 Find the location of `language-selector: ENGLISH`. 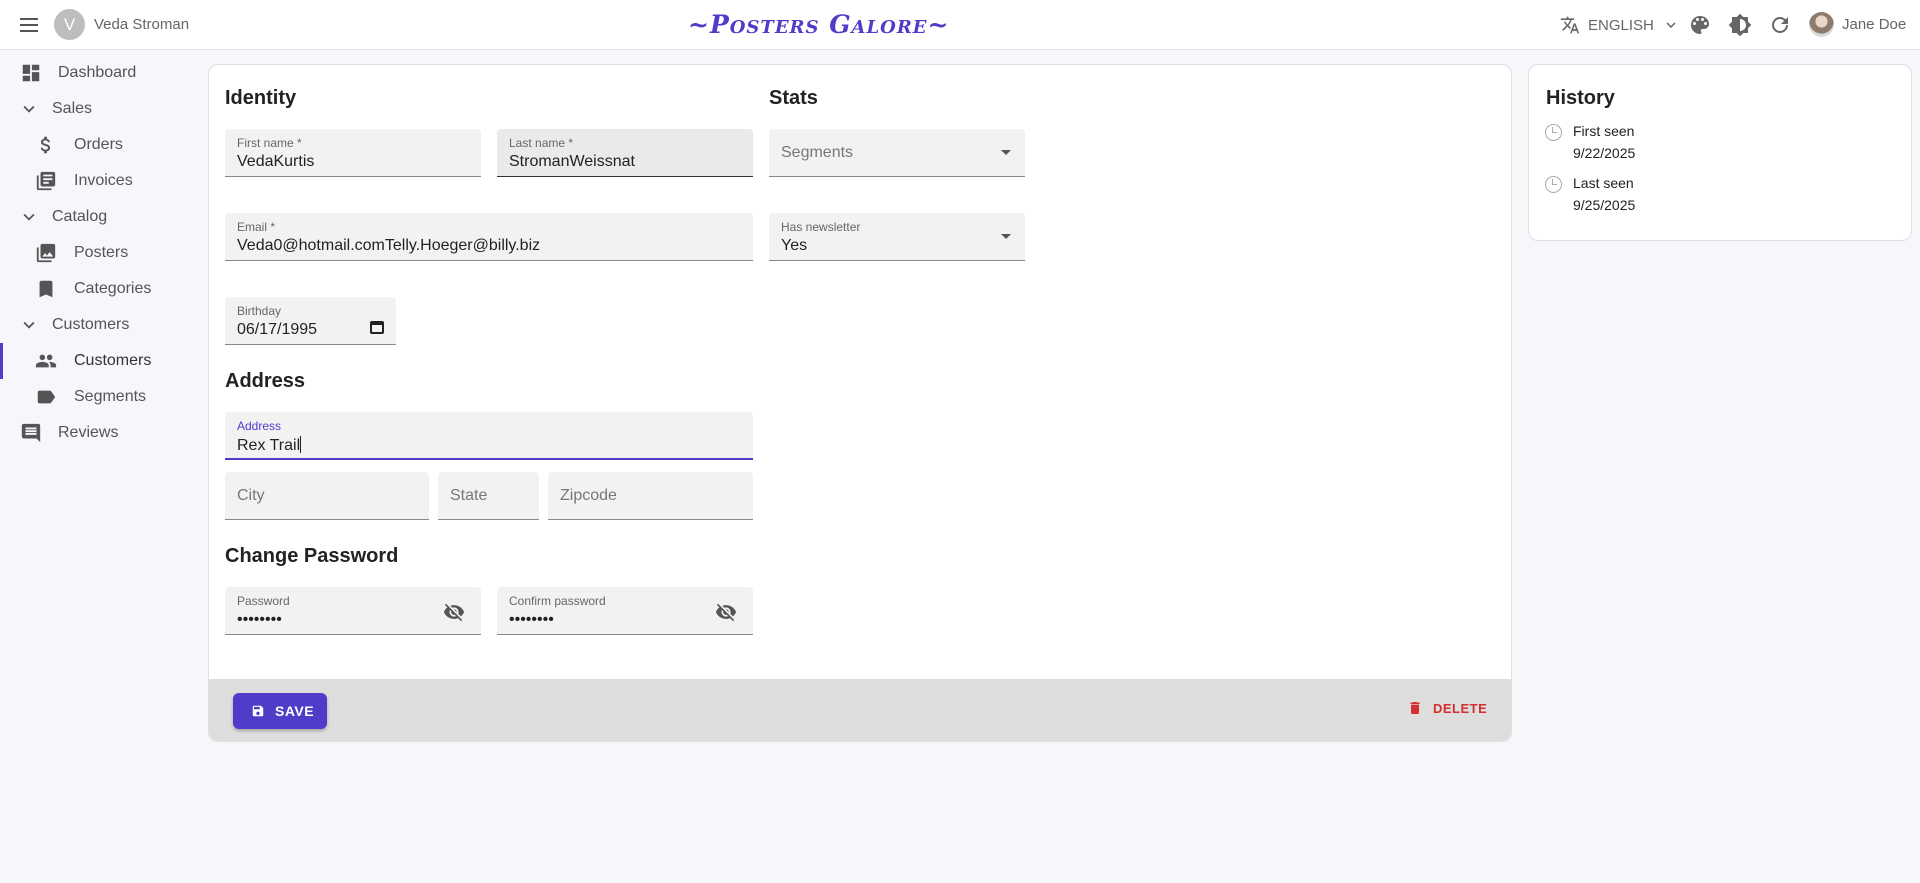

language-selector: ENGLISH is located at coordinates (1620, 25).